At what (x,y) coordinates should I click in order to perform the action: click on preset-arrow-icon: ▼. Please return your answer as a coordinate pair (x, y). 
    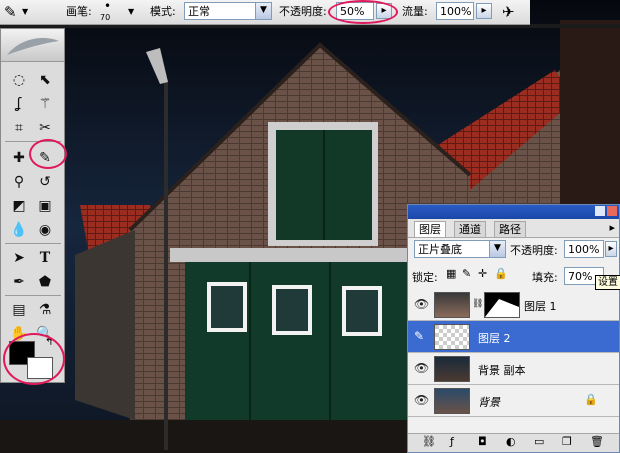
    Looking at the image, I should click on (25, 12).